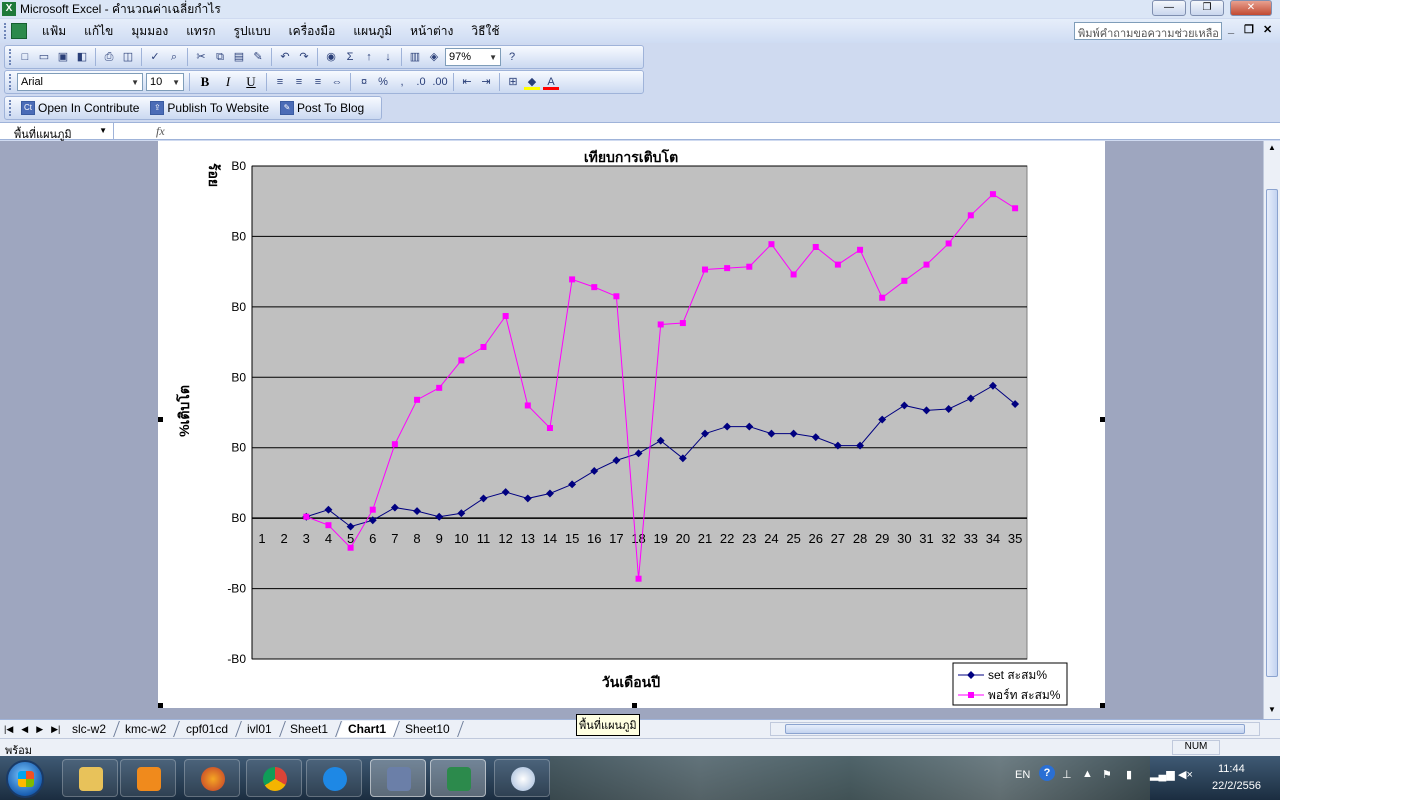 This screenshot has height=800, width=1428. What do you see at coordinates (368, 729) in the screenshot?
I see `sheet-tab-chart1: Chart1` at bounding box center [368, 729].